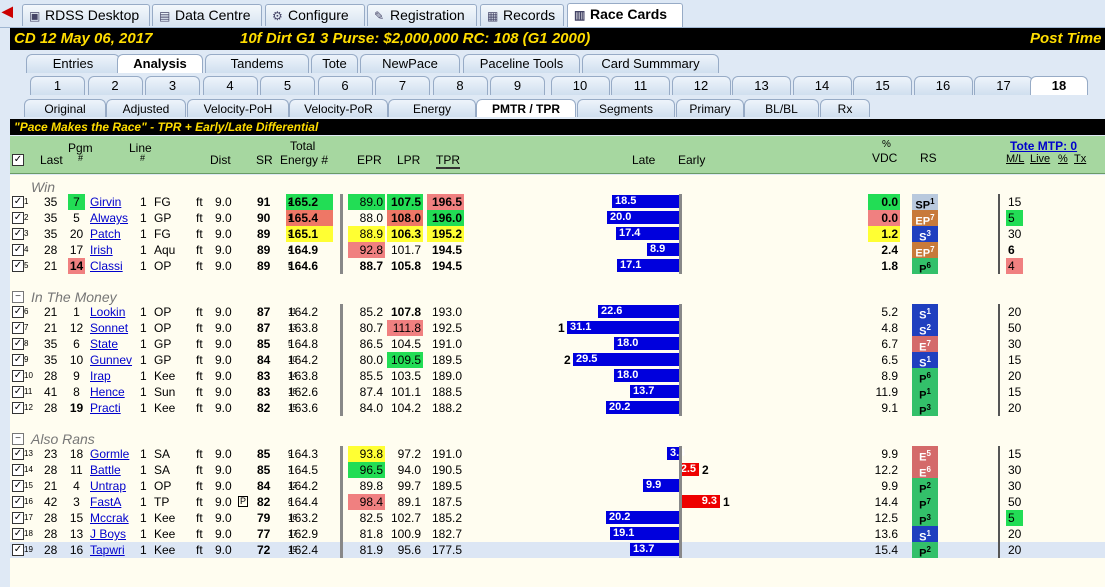 The image size is (1105, 587). Describe the element at coordinates (345, 85) in the screenshot. I see `tab-race-5: 6` at that location.